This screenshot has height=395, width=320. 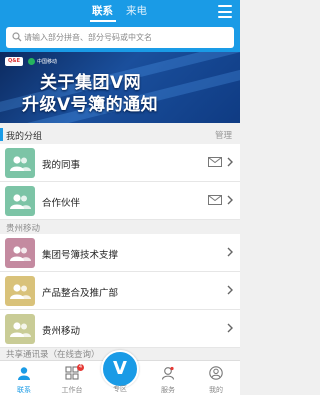 I want to click on tabbar-item-profile: 我的, so click(x=216, y=378).